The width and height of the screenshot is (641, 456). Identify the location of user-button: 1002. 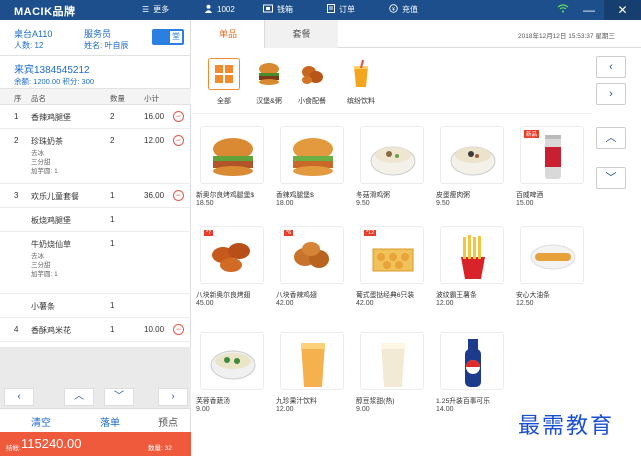
(219, 9).